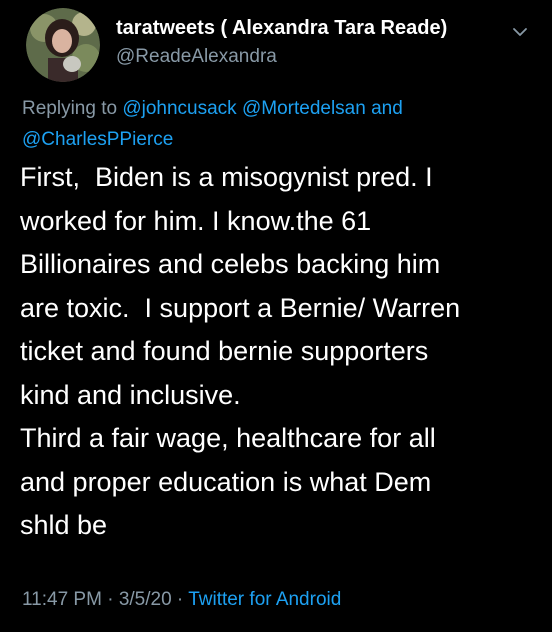 The image size is (552, 632). What do you see at coordinates (64, 525) in the screenshot?
I see `tweet-text-line: shld be` at bounding box center [64, 525].